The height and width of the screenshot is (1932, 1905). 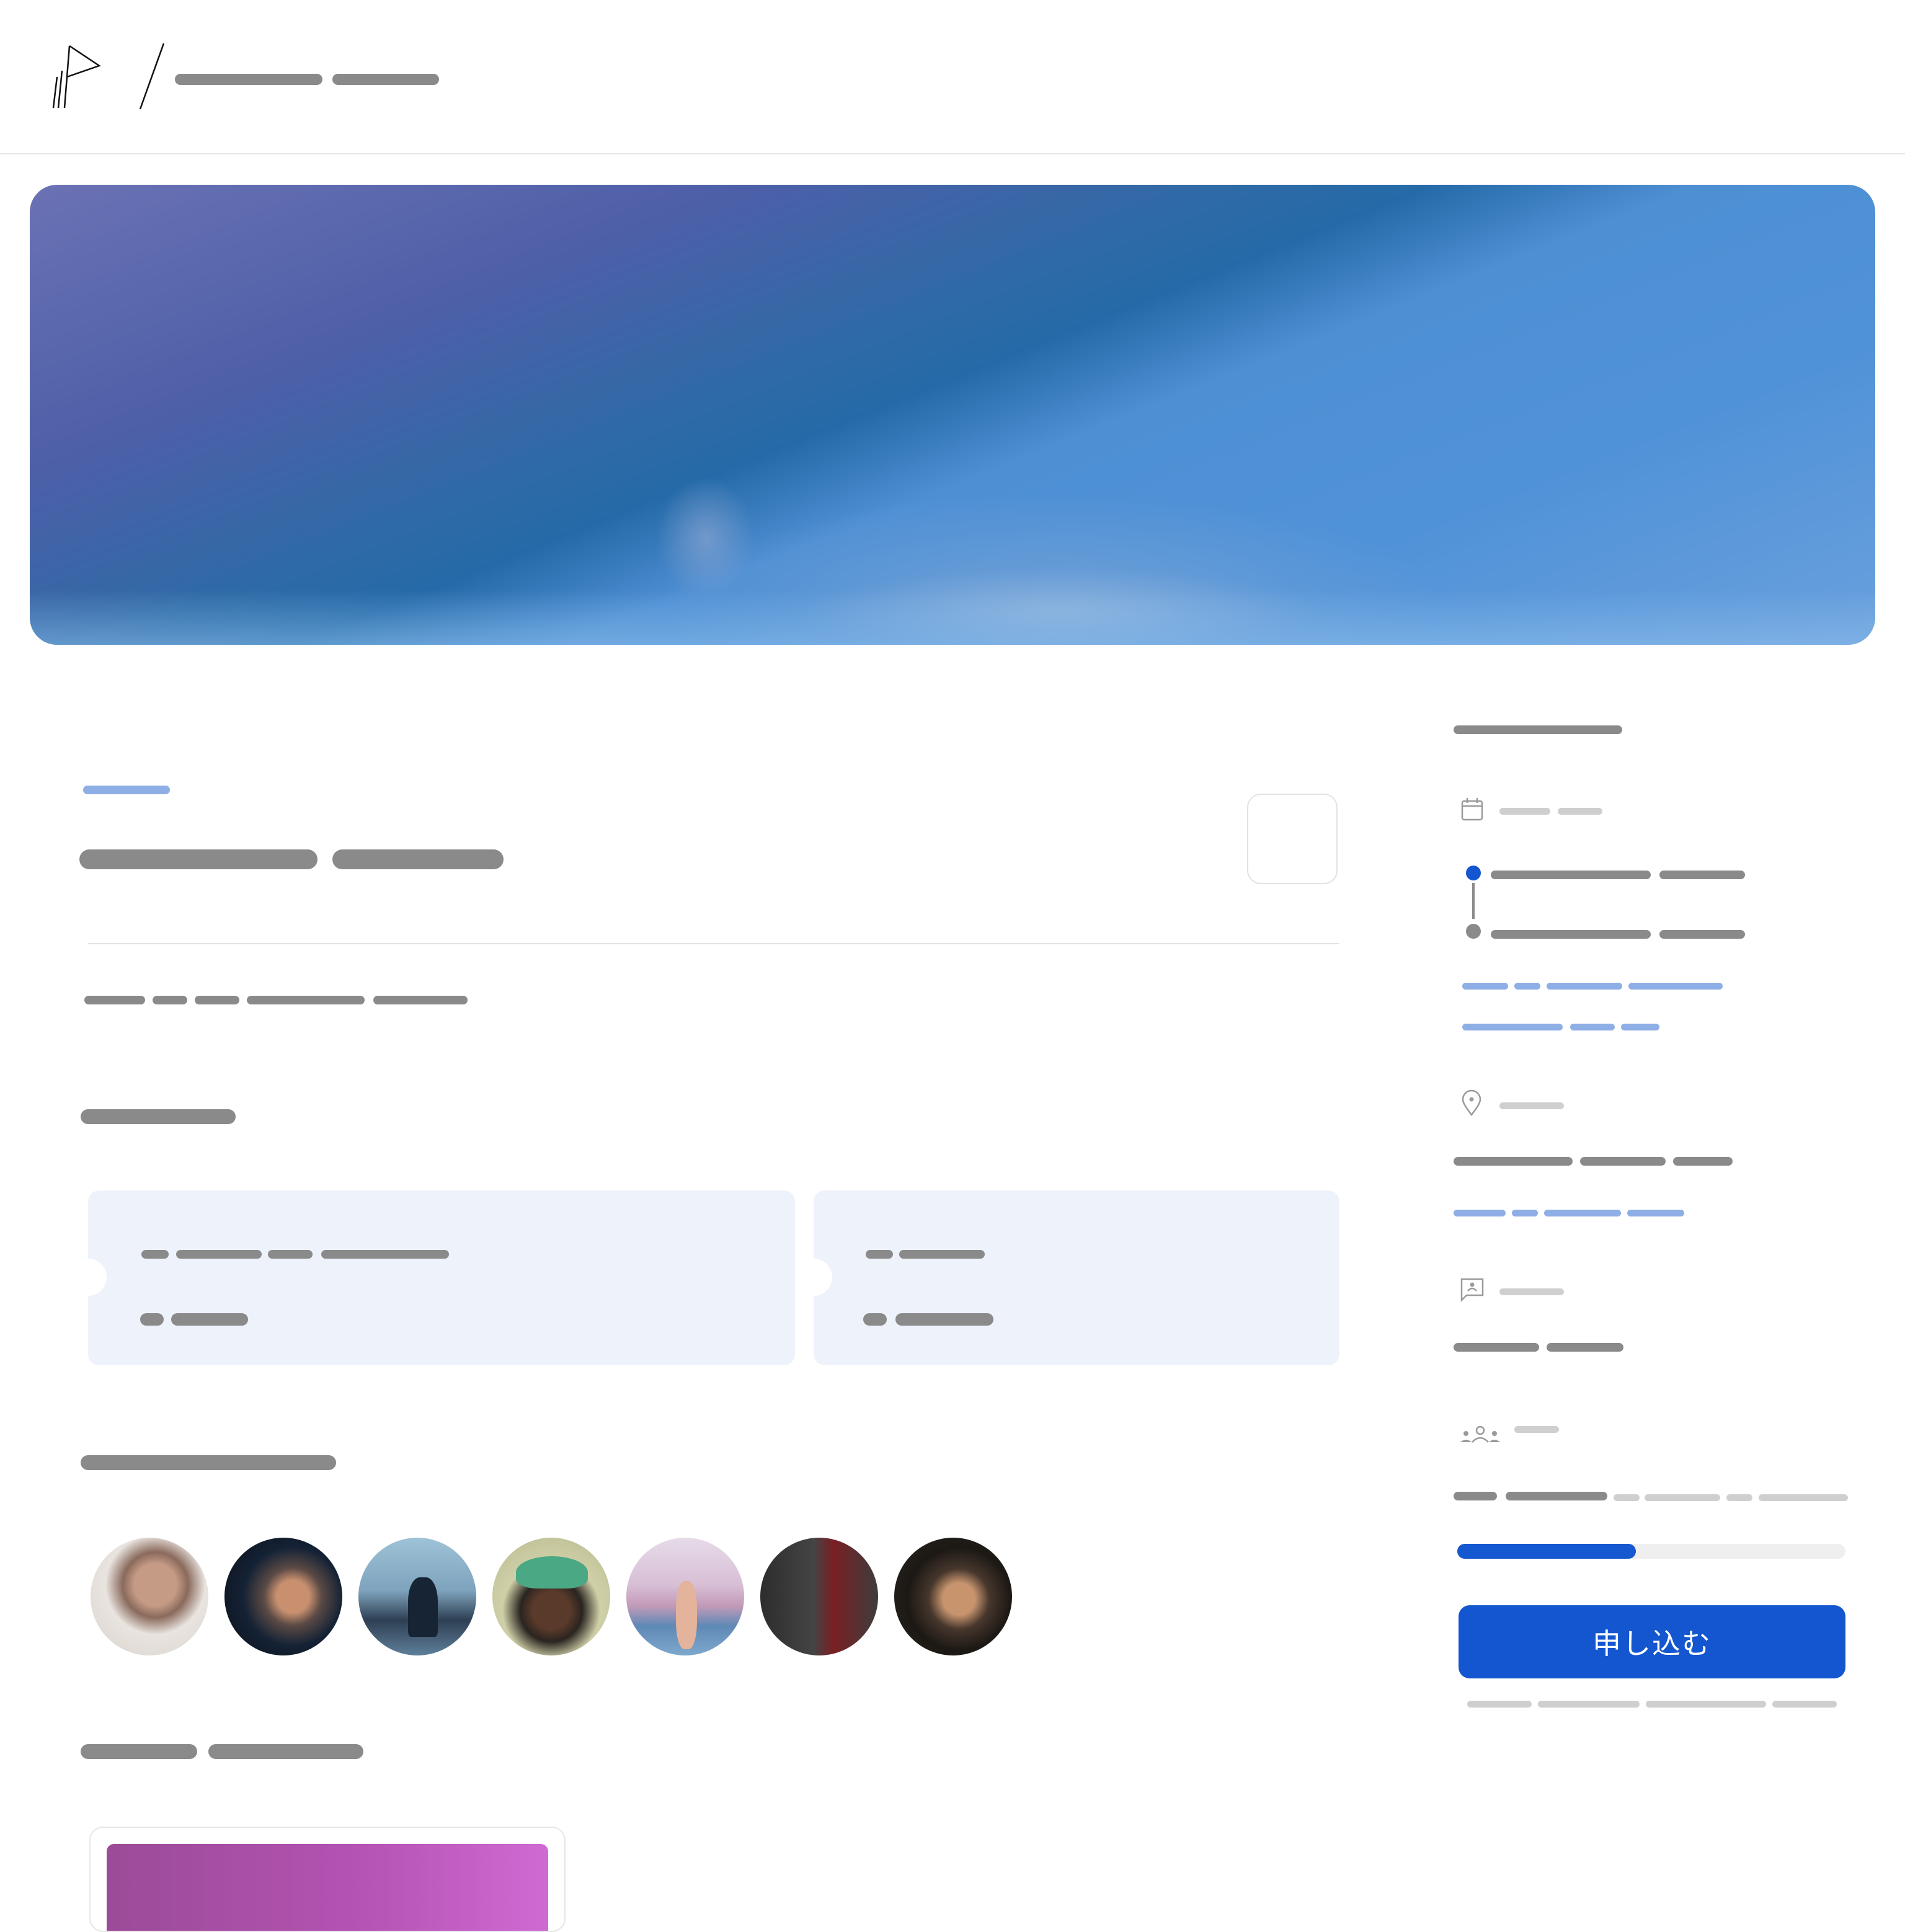 I want to click on registration-progress-bar, so click(x=1651, y=1551).